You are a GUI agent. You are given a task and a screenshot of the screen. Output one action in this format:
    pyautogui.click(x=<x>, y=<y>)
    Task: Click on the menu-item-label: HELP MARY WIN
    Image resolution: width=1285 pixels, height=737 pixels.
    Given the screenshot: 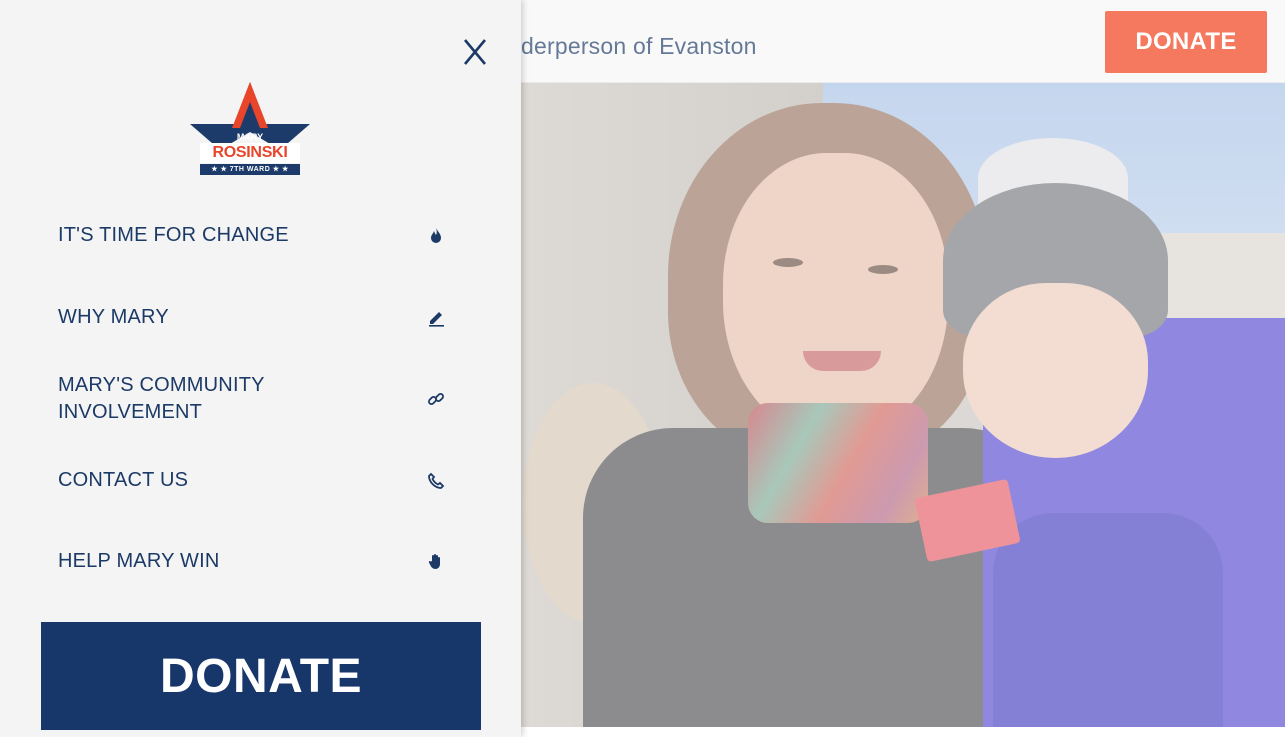 What is the action you would take?
    pyautogui.click(x=139, y=561)
    